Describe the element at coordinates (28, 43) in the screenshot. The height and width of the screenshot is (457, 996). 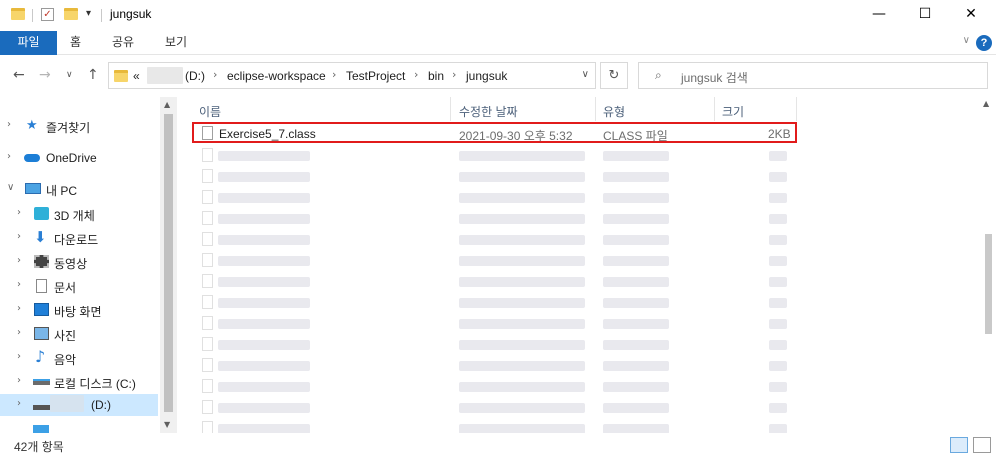
I see `tab-file: 파일` at that location.